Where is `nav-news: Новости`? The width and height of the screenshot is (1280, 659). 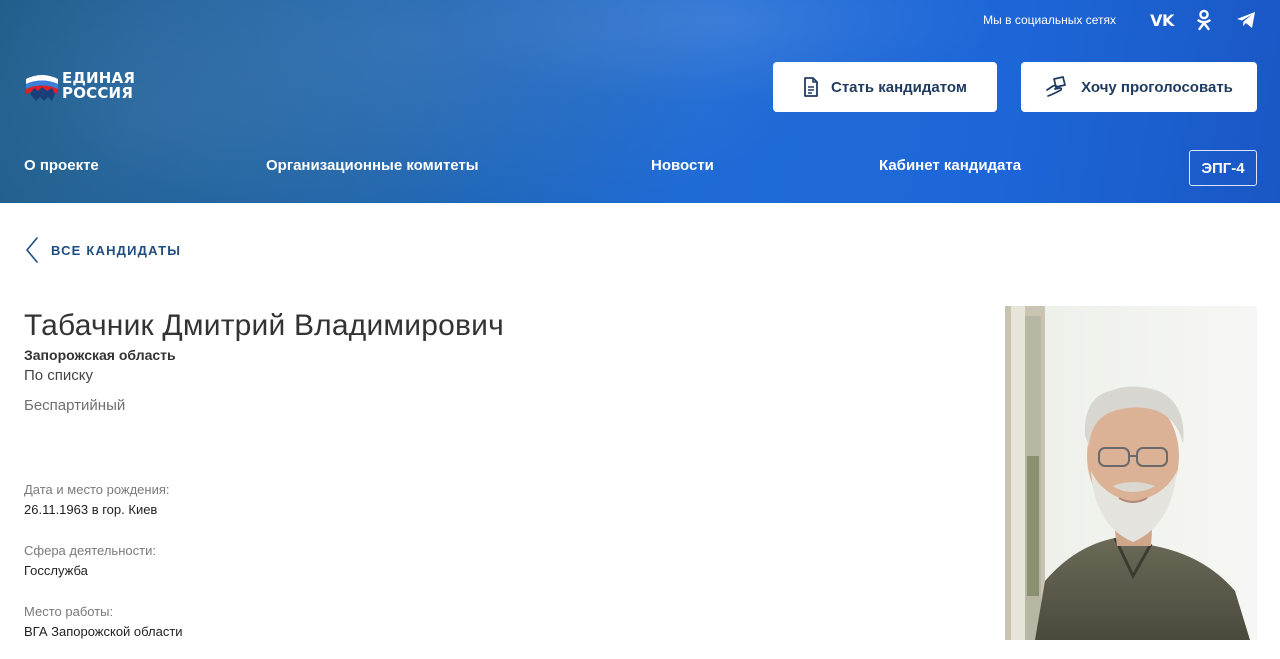 nav-news: Новости is located at coordinates (682, 168).